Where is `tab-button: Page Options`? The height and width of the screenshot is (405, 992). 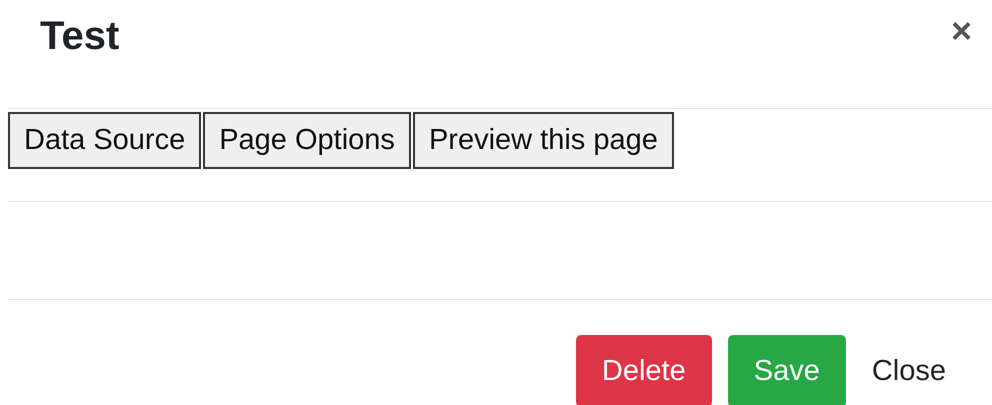 tab-button: Page Options is located at coordinates (307, 140).